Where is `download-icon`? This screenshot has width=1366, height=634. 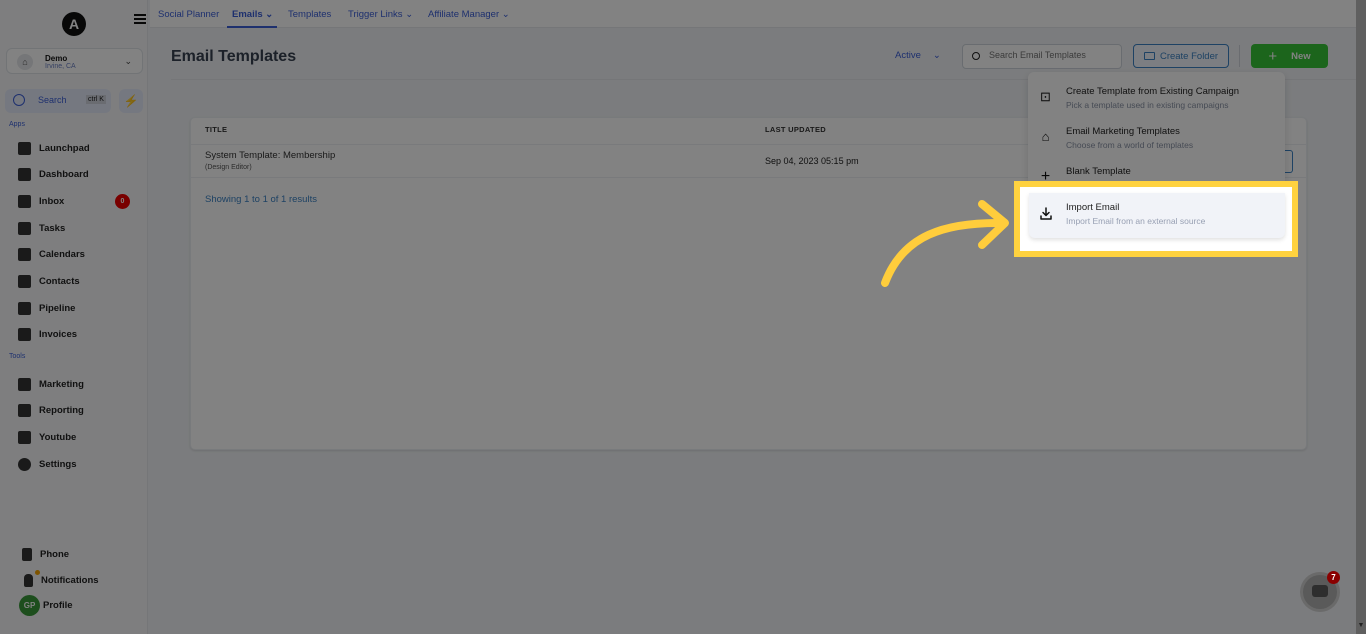
download-icon is located at coordinates (1046, 213).